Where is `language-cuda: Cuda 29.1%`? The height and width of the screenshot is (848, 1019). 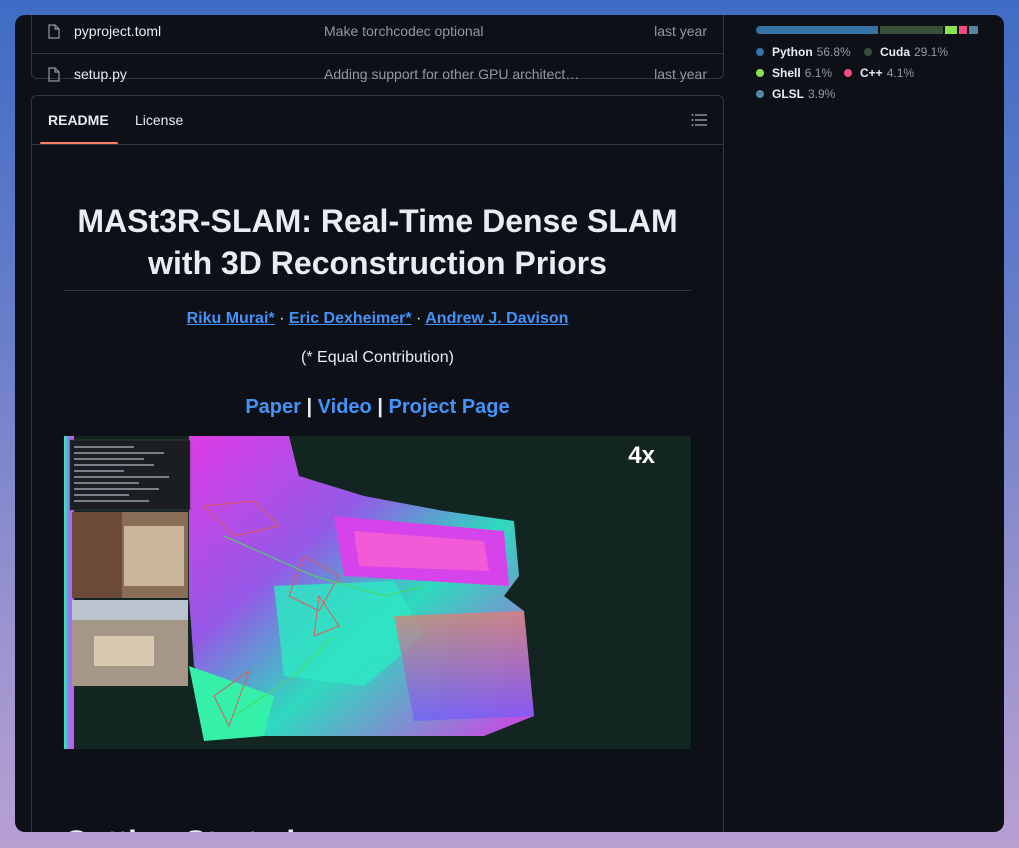
language-cuda: Cuda 29.1% is located at coordinates (906, 52).